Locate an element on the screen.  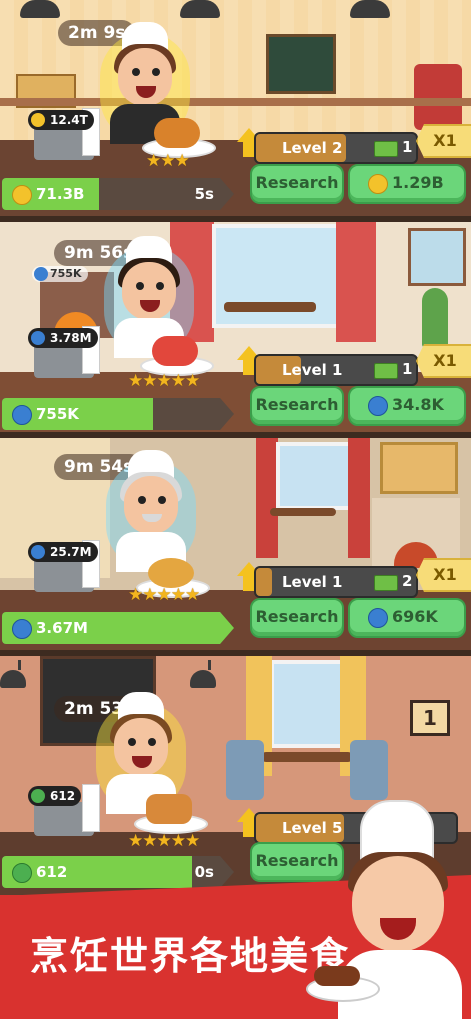
dish-pudding is located at coordinates (177, 355).